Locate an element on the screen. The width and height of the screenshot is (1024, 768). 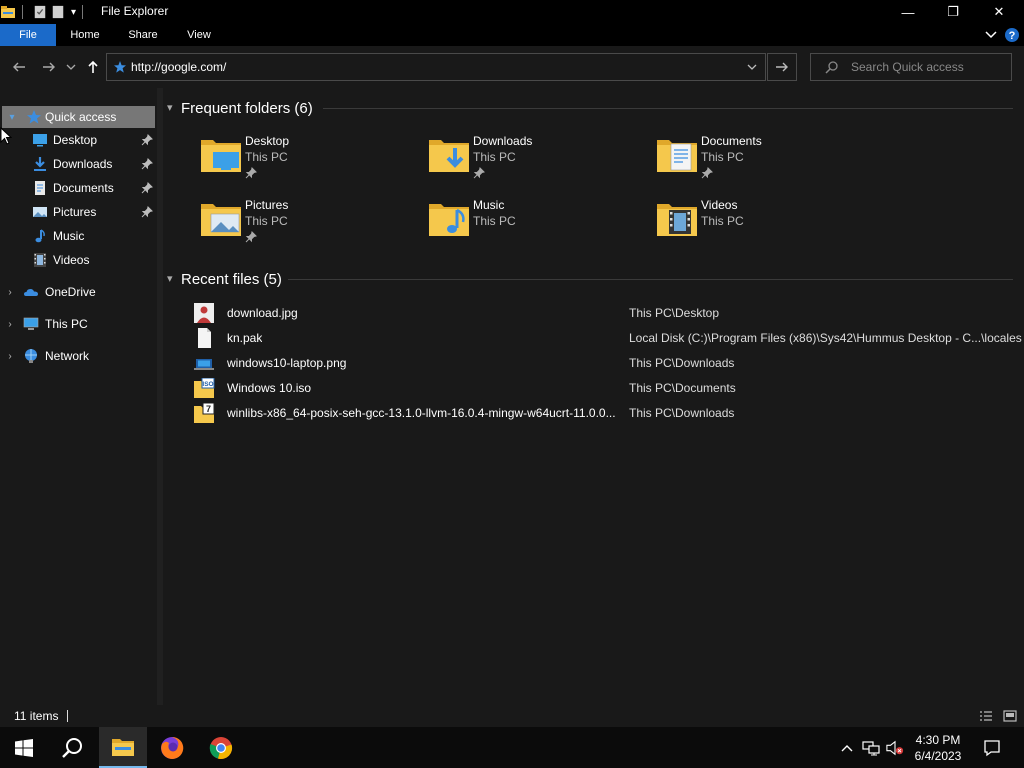
close-button: ✕ is located at coordinates (999, 12).